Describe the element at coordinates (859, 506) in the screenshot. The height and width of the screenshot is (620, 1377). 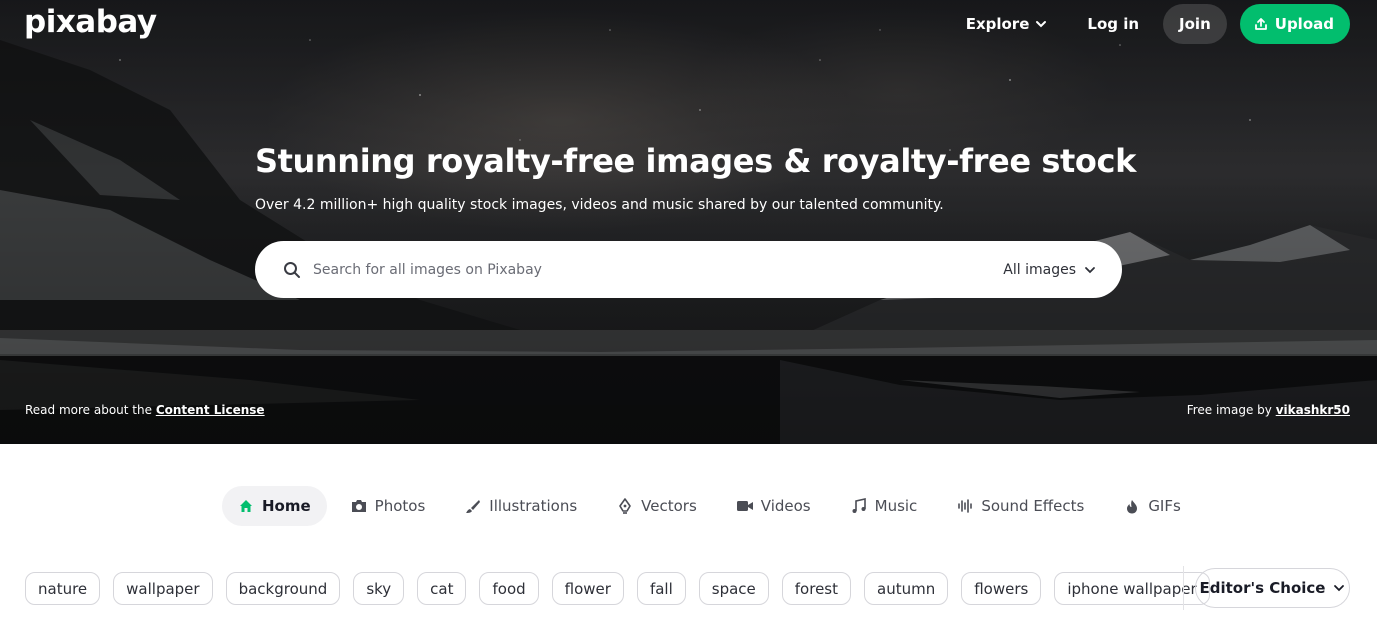
I see `music-note-icon` at that location.